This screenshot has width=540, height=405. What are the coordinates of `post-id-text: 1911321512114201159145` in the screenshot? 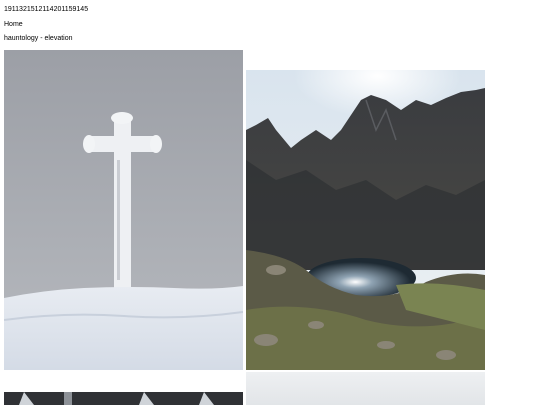 It's located at (46, 9).